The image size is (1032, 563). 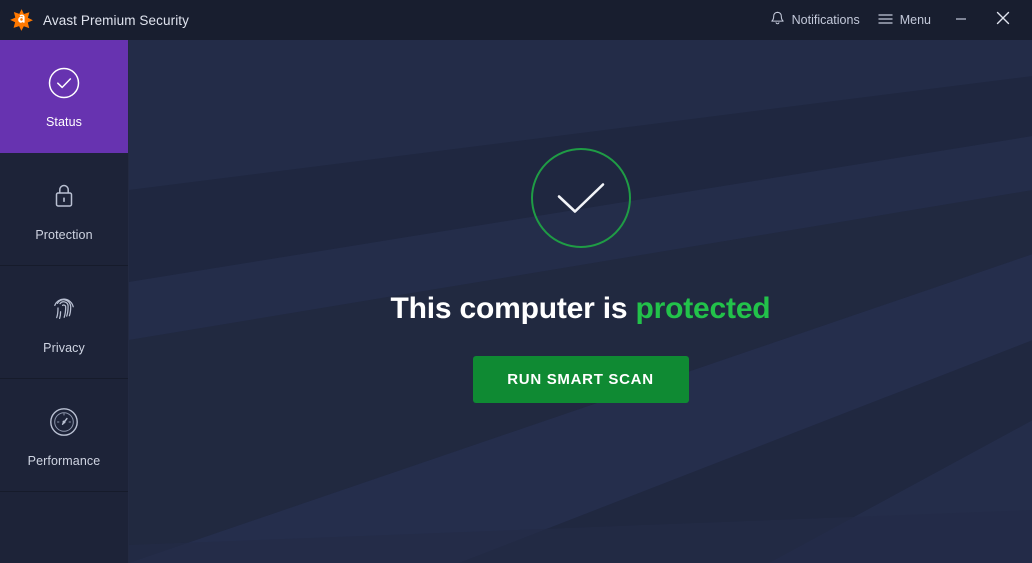 I want to click on sidebar-item-performance: Performance, so click(x=64, y=435).